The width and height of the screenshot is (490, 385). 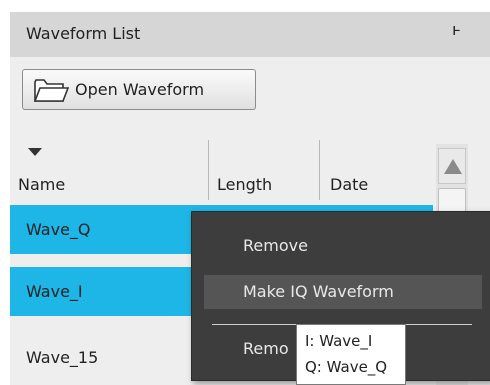 What do you see at coordinates (109, 170) in the screenshot?
I see `column-header-name: Name` at bounding box center [109, 170].